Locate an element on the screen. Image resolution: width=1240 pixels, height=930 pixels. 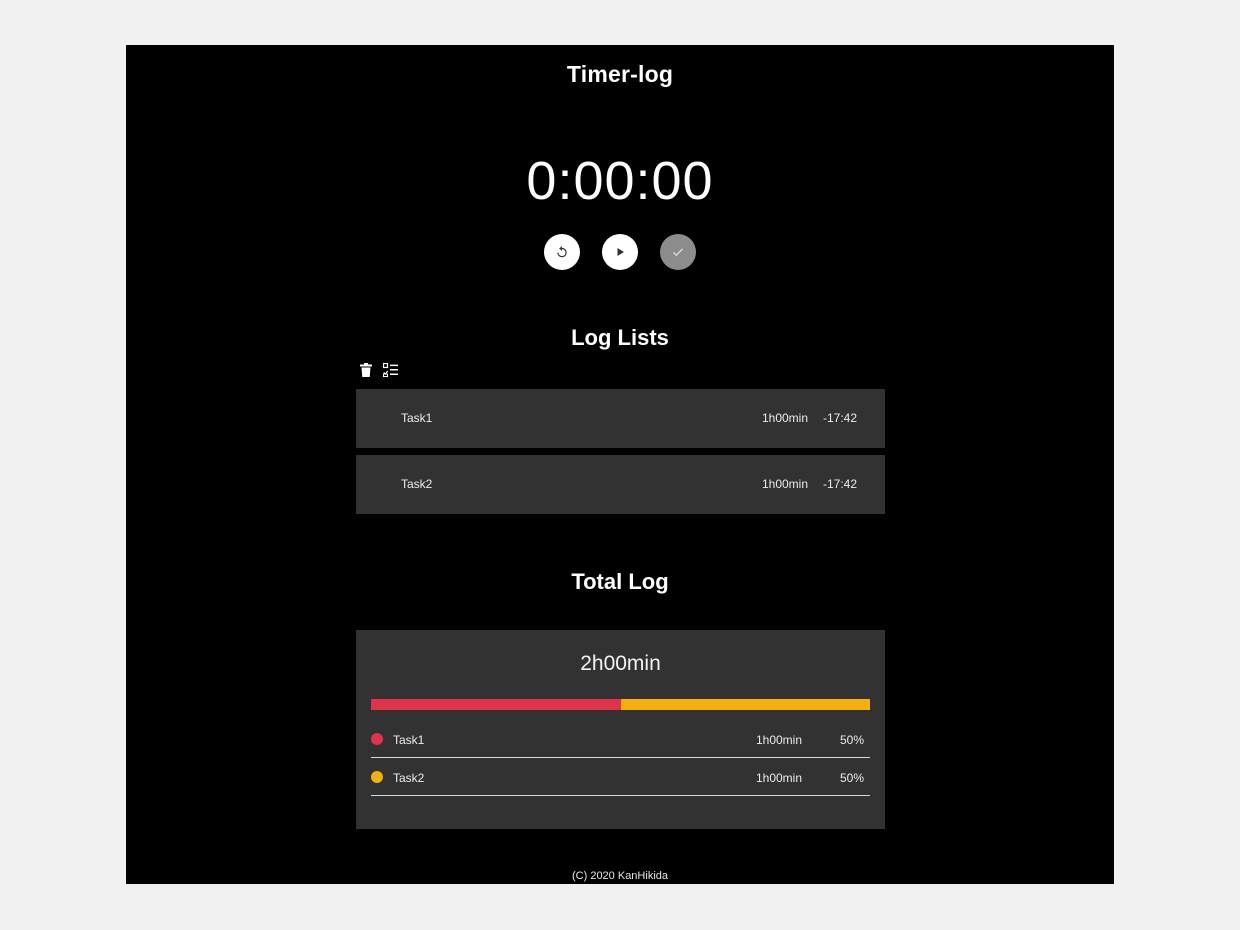
delete-logs-button is located at coordinates (366, 372).